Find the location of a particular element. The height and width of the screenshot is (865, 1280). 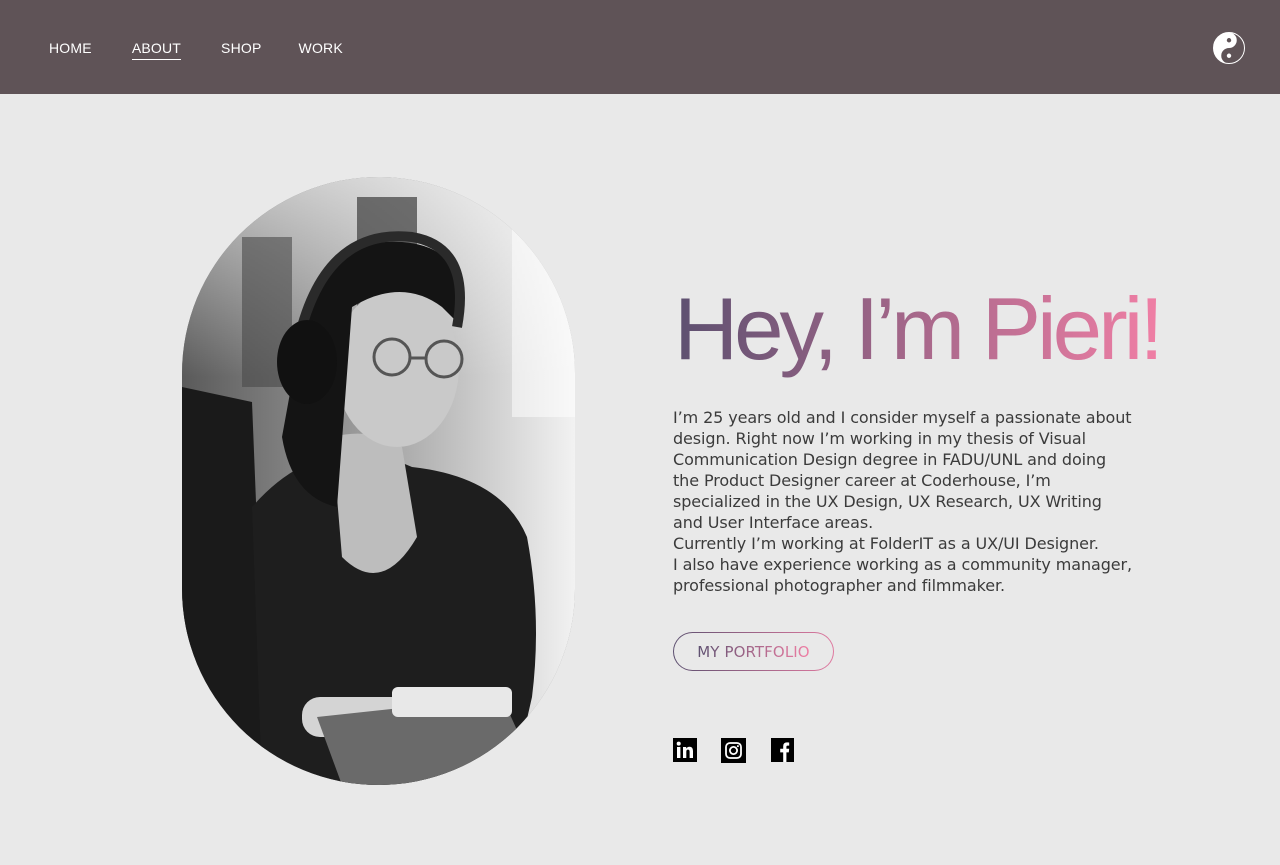

nav-item-work: WORK is located at coordinates (321, 50).